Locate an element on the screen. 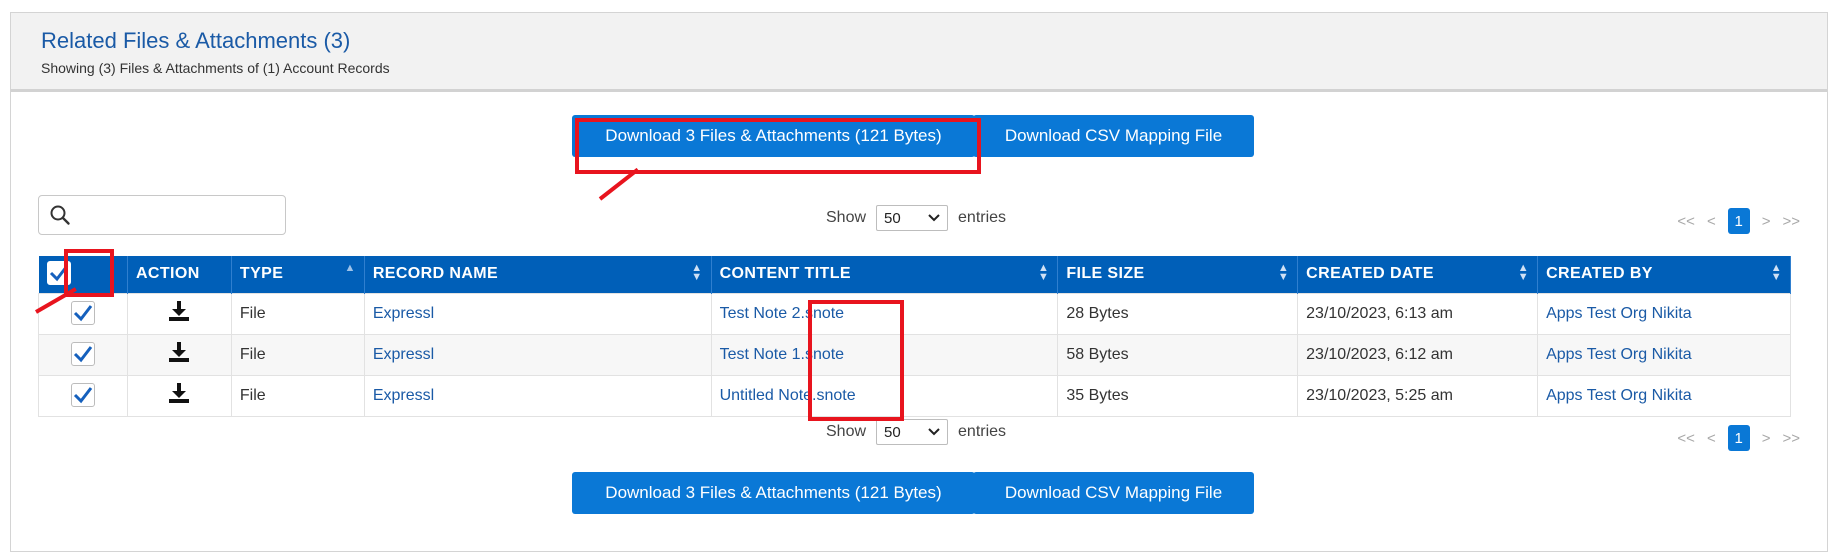  column-header-type-label: TYPE is located at coordinates (261, 274).